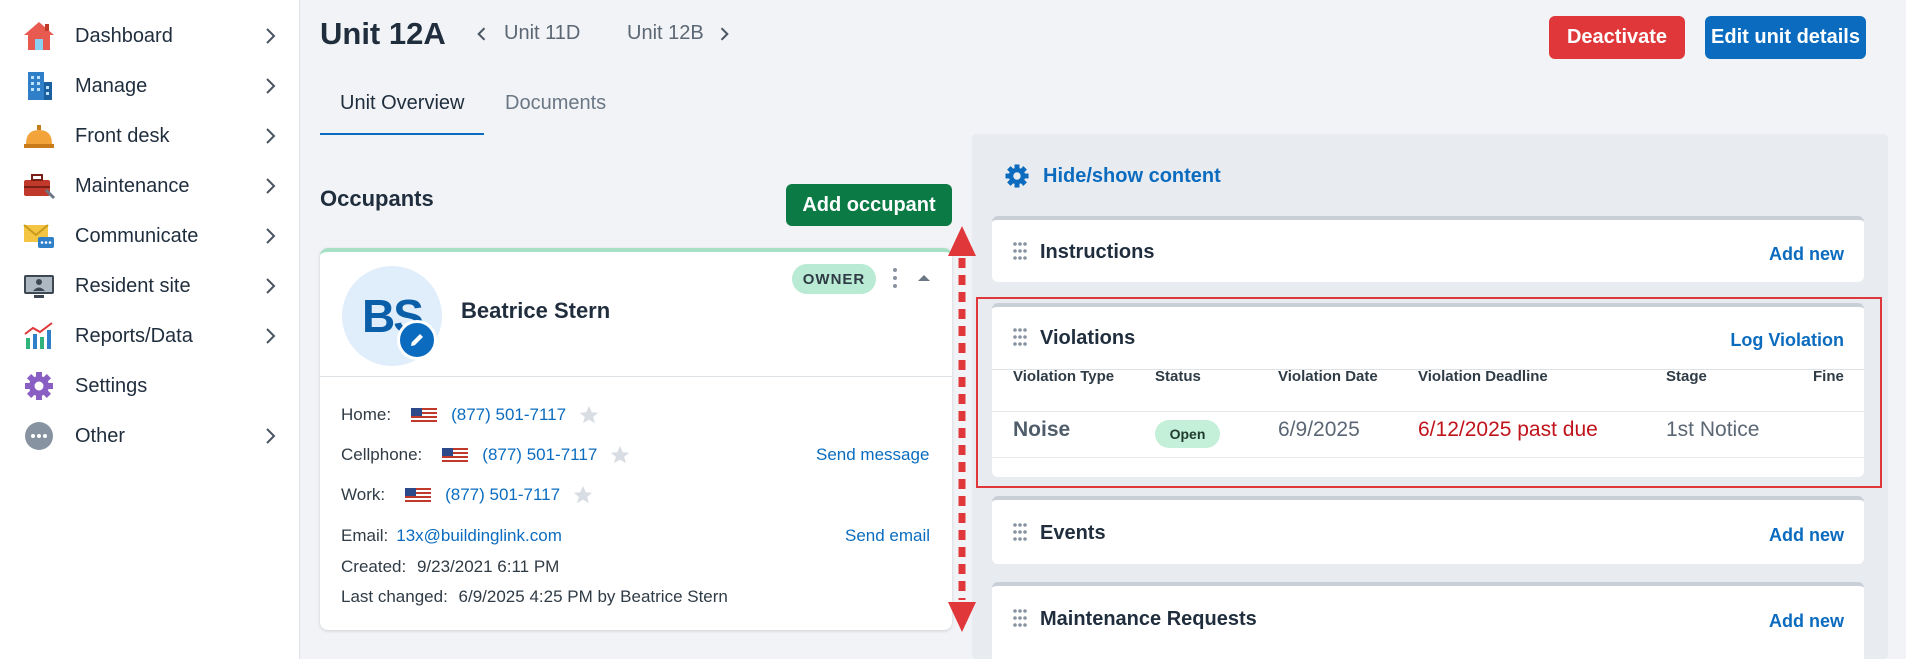 This screenshot has width=1906, height=659. I want to click on sidebar-item-label: Resident site, so click(133, 285).